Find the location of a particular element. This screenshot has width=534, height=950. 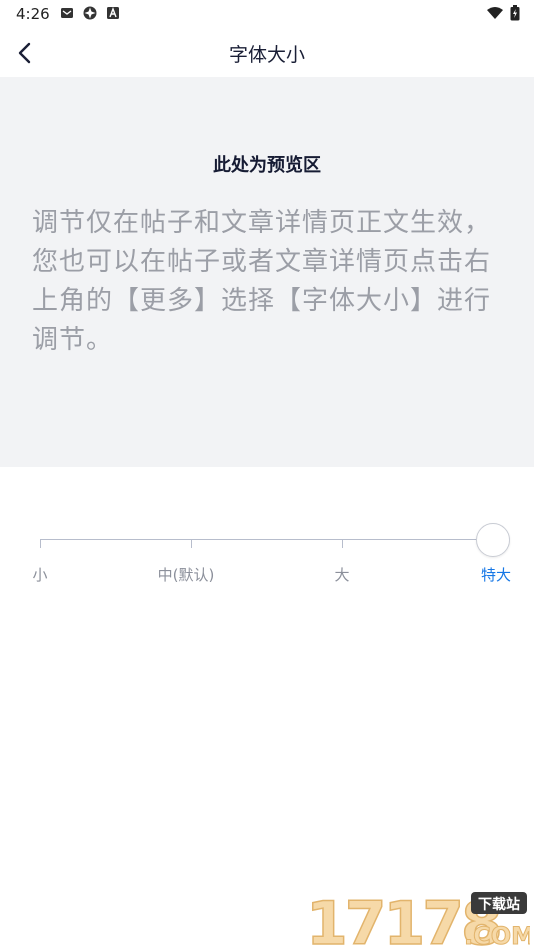

app-icon is located at coordinates (90, 13).